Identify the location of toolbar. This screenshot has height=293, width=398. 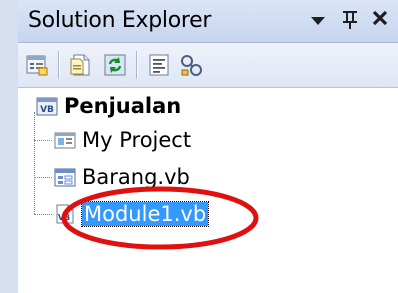
(208, 65).